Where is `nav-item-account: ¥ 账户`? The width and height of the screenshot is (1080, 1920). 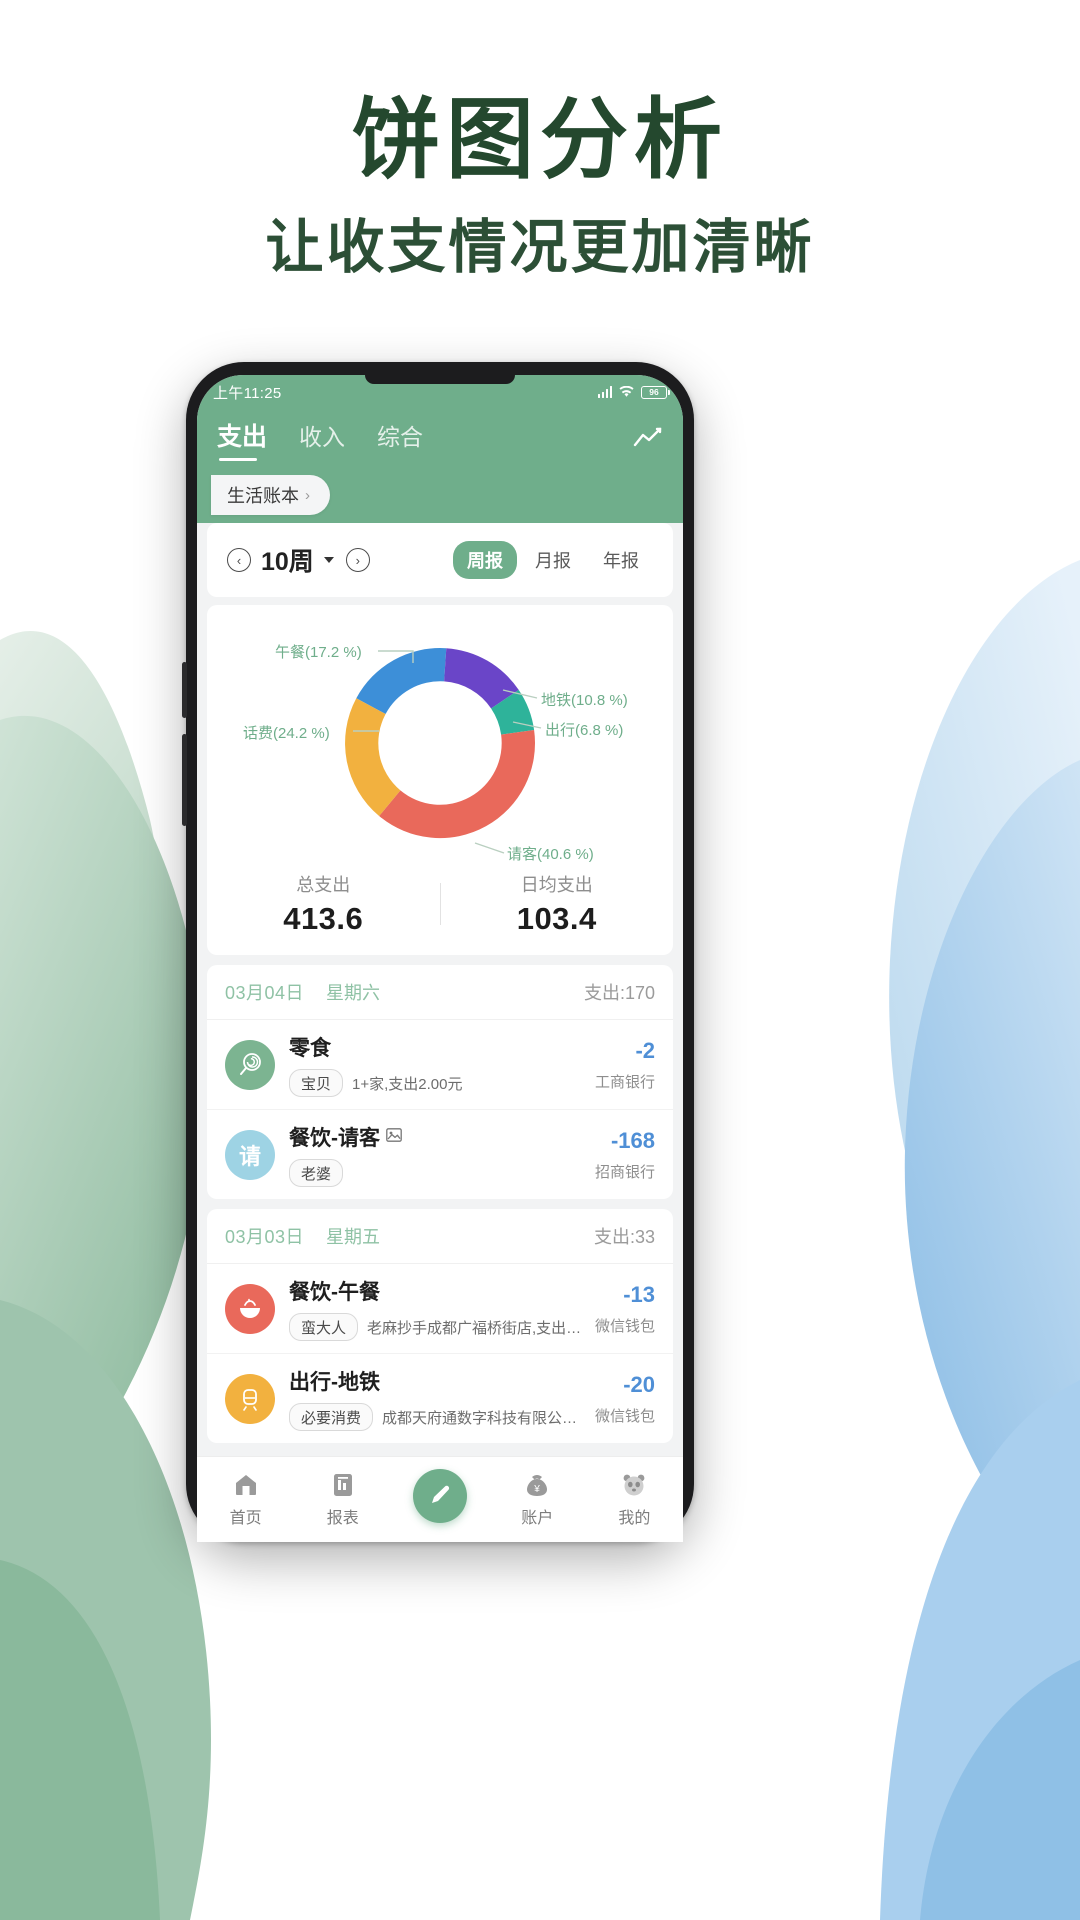 nav-item-account: ¥ 账户 is located at coordinates (537, 1499).